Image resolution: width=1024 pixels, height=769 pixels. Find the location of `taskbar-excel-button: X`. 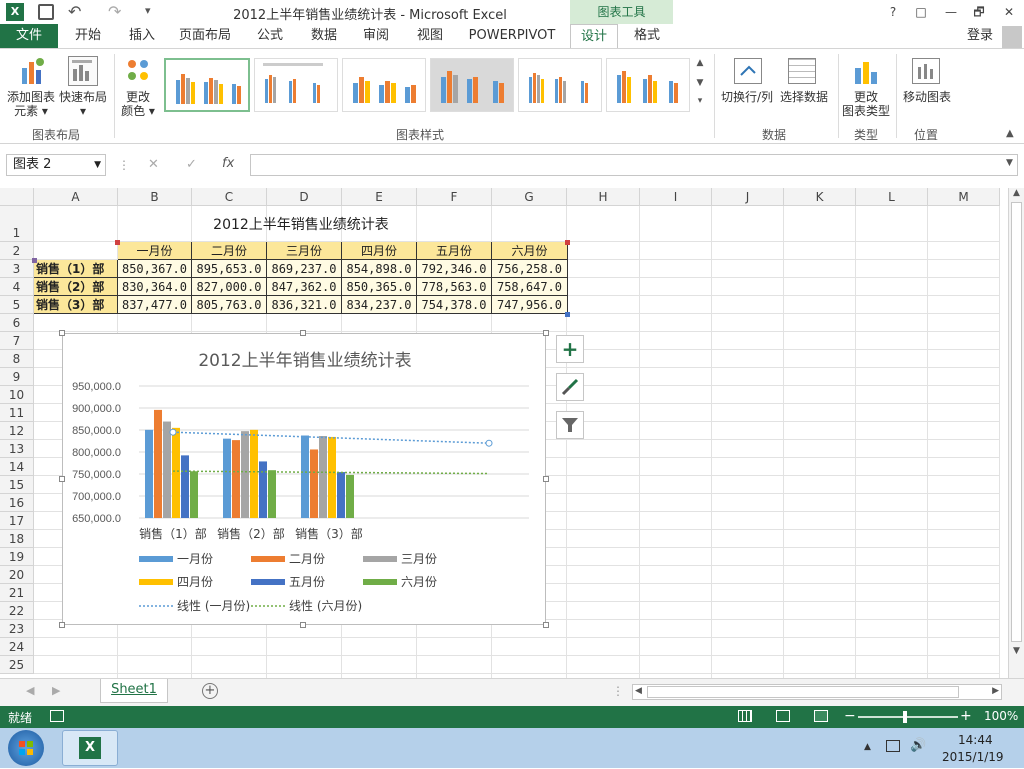

taskbar-excel-button: X is located at coordinates (90, 748).